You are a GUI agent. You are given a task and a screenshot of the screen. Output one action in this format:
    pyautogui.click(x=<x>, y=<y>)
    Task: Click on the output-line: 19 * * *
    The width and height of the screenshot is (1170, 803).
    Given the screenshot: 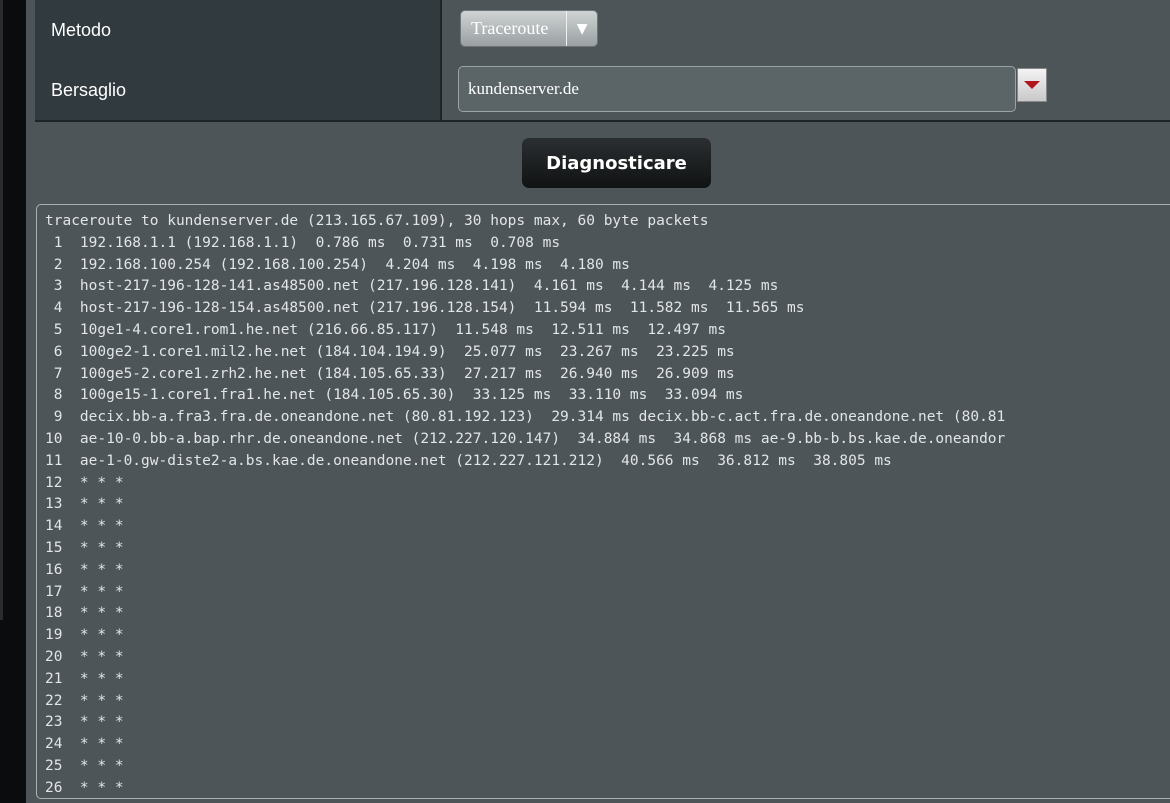 What is the action you would take?
    pyautogui.click(x=84, y=635)
    